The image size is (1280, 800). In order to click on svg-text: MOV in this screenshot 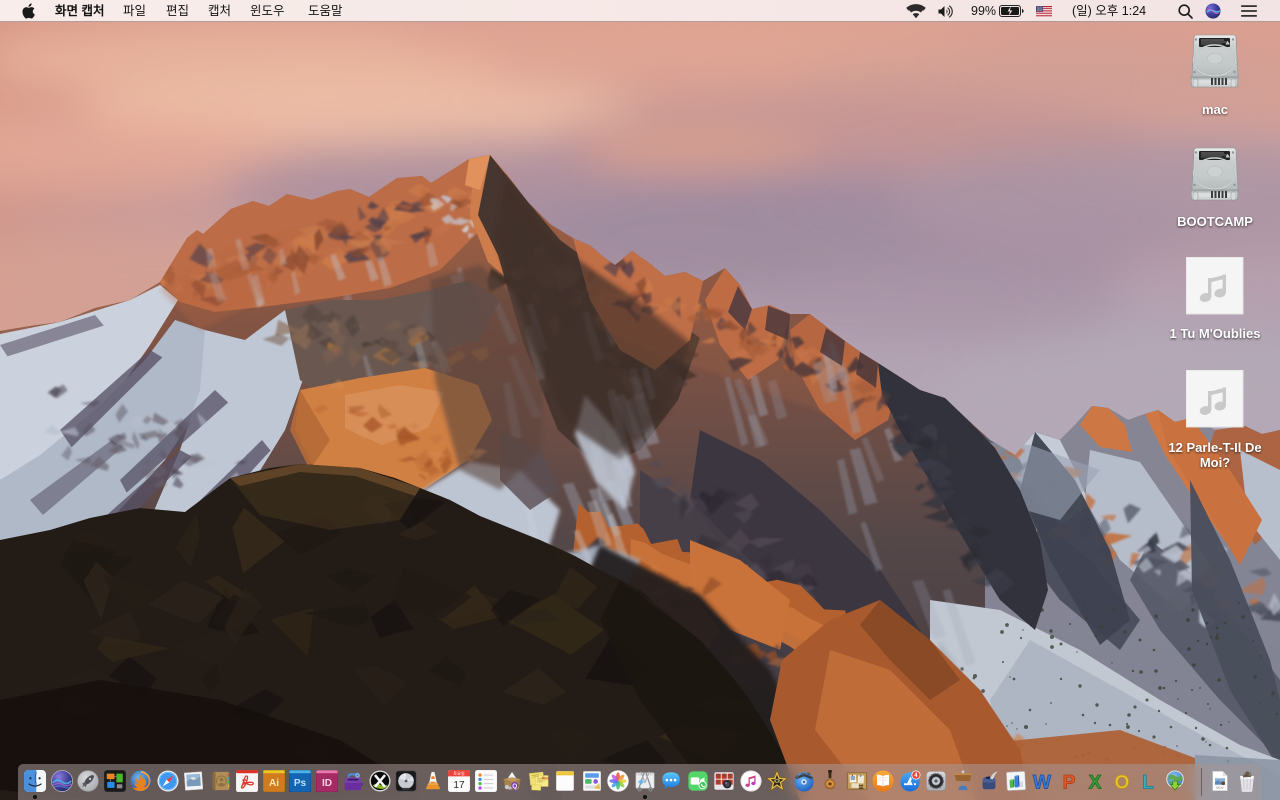, I will do `click(1220, 788)`.